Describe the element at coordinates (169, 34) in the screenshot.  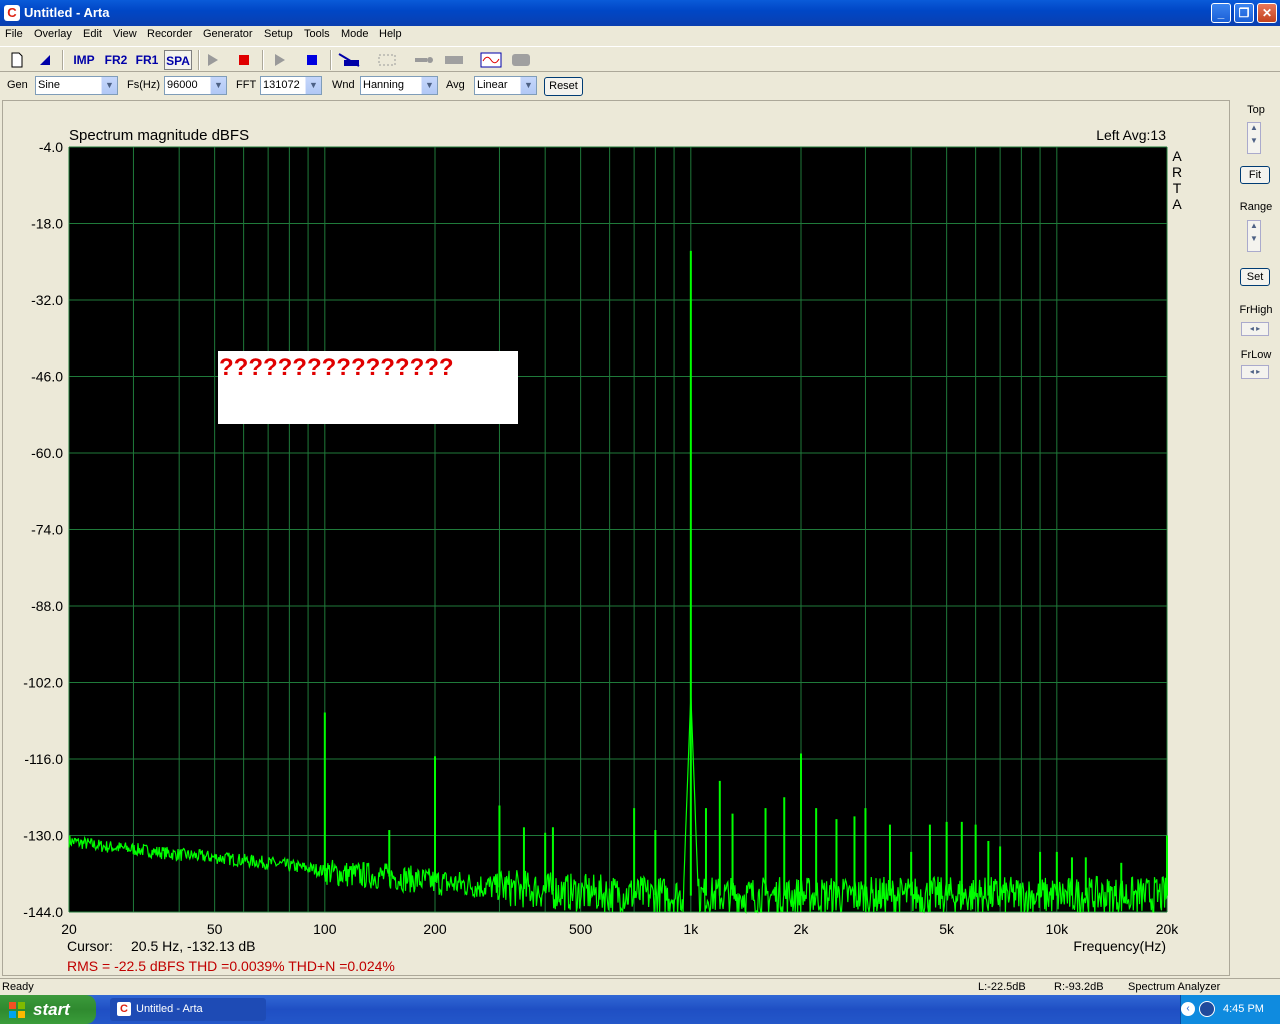
I see `menu-recorder: Recorder` at that location.